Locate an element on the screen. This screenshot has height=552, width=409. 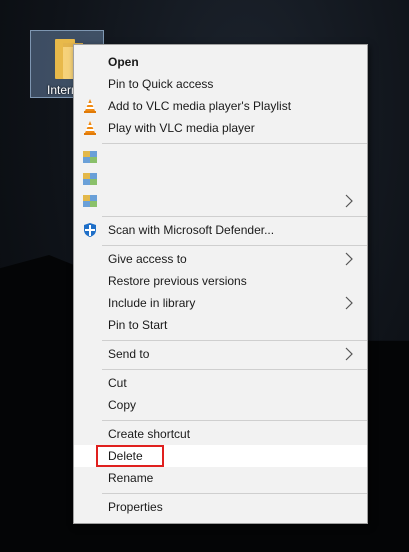
menu-item-label: Pin to Quick access is located at coordinates (161, 84).